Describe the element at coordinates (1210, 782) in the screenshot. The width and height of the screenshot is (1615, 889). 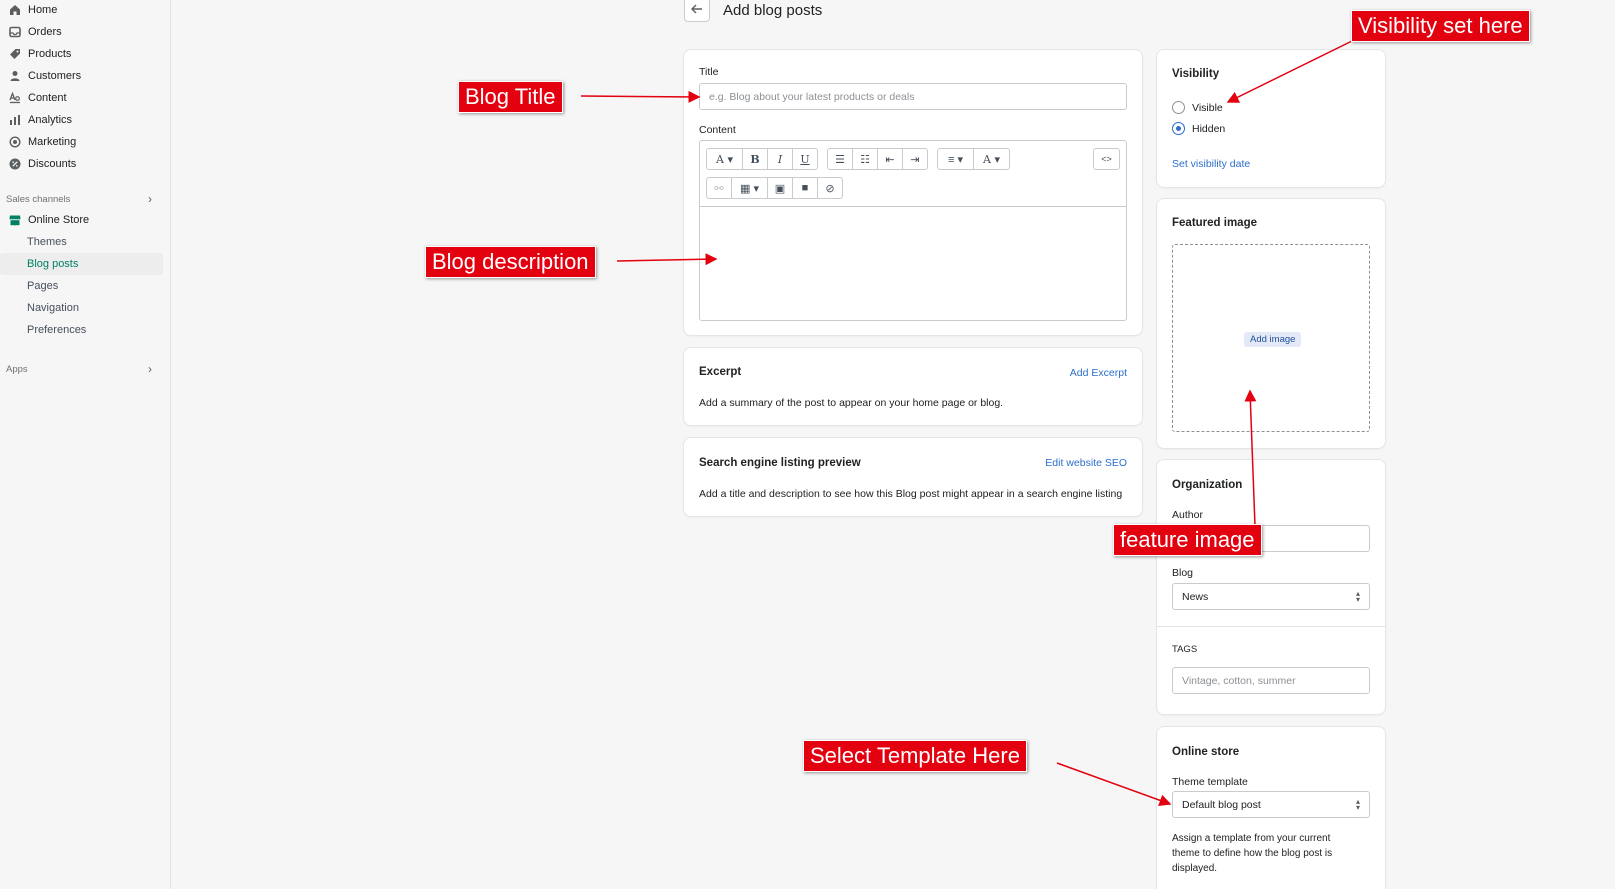
I see `theme-template-label: Theme template` at that location.